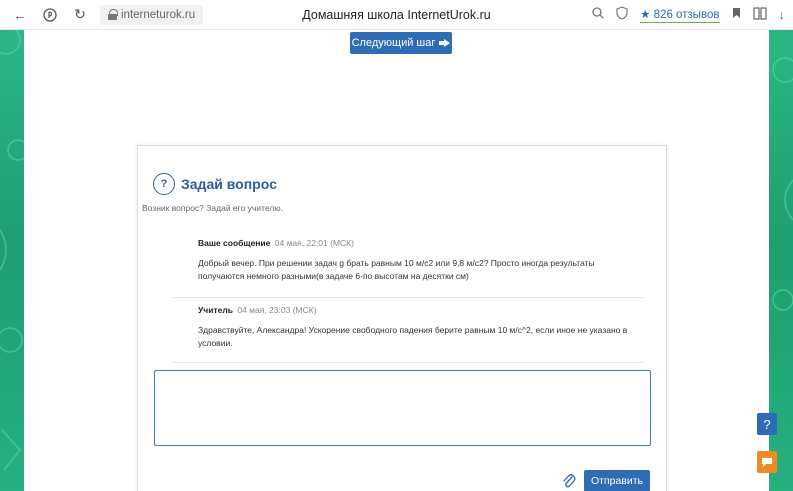  I want to click on question-textarea, so click(402, 408).